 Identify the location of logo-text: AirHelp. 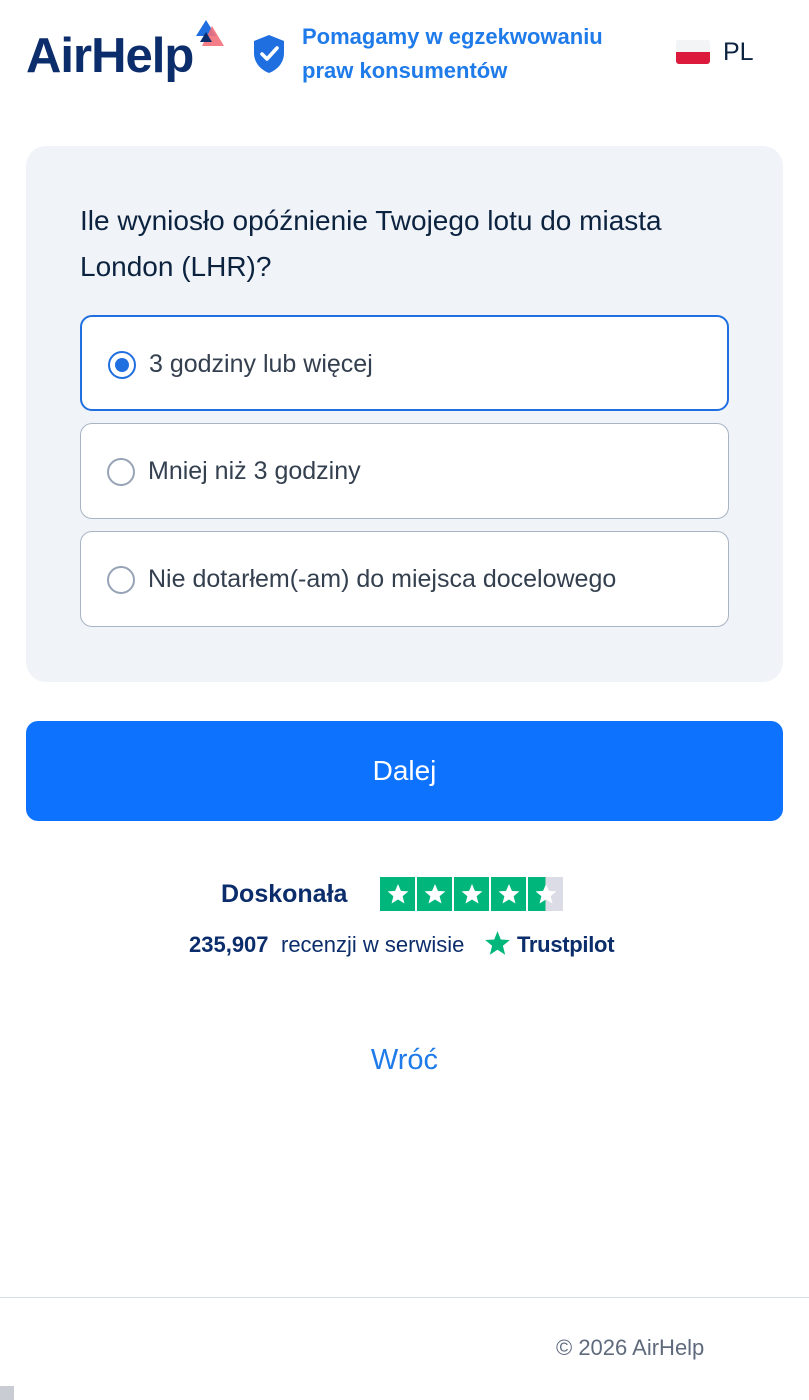
(110, 56).